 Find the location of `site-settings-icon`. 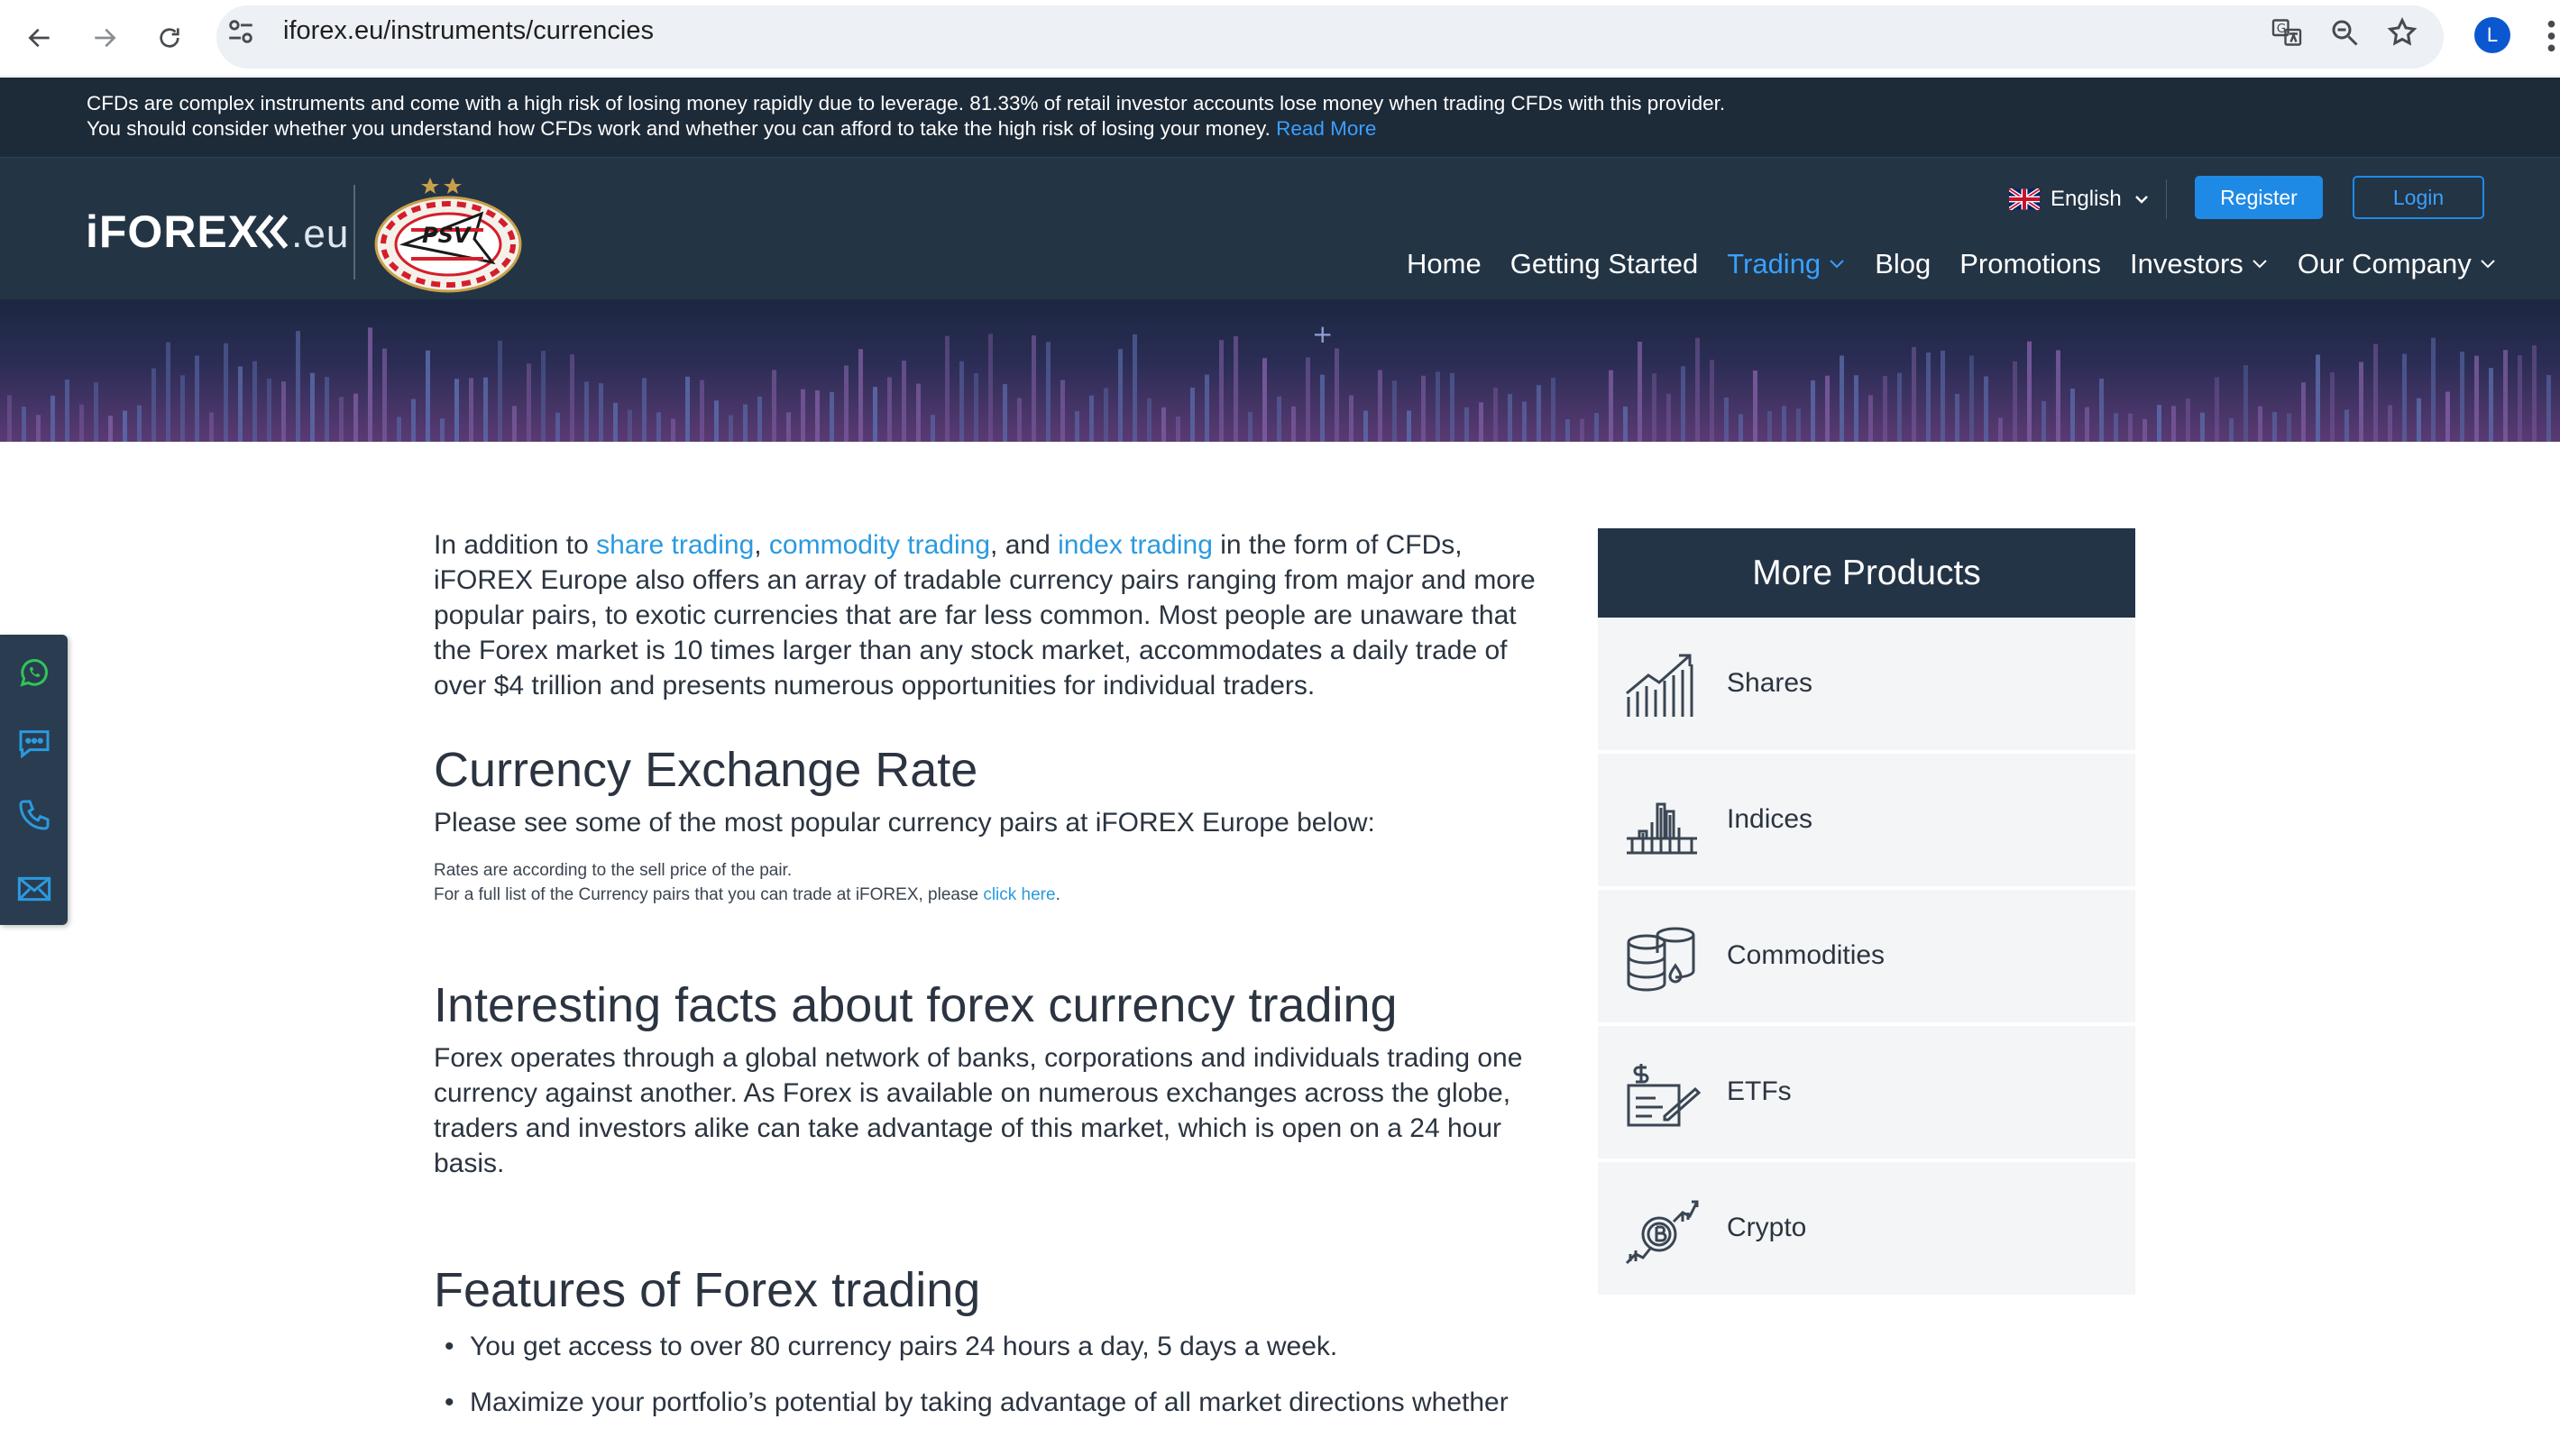

site-settings-icon is located at coordinates (240, 32).